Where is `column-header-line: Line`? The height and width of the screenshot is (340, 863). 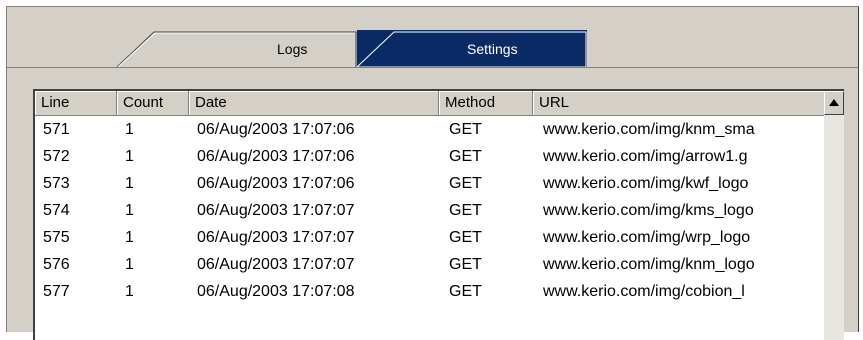
column-header-line: Line is located at coordinates (76, 103).